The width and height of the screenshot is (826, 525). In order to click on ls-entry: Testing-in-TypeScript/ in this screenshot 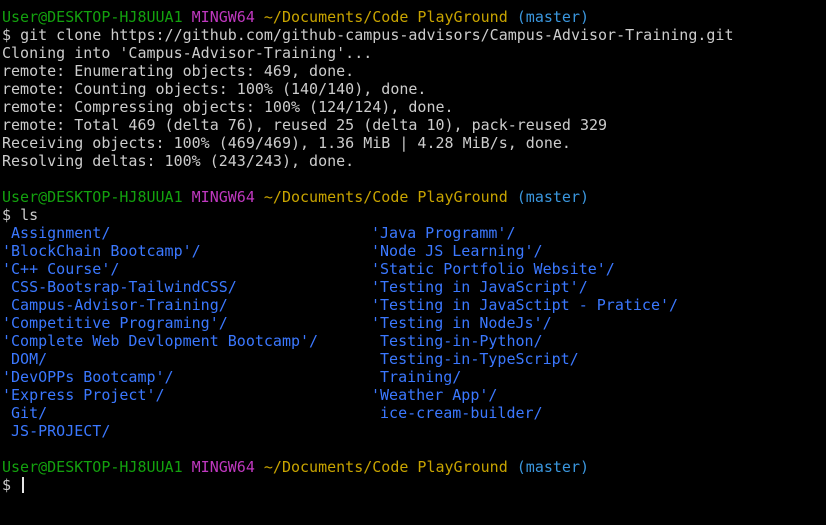, I will do `click(475, 359)`.